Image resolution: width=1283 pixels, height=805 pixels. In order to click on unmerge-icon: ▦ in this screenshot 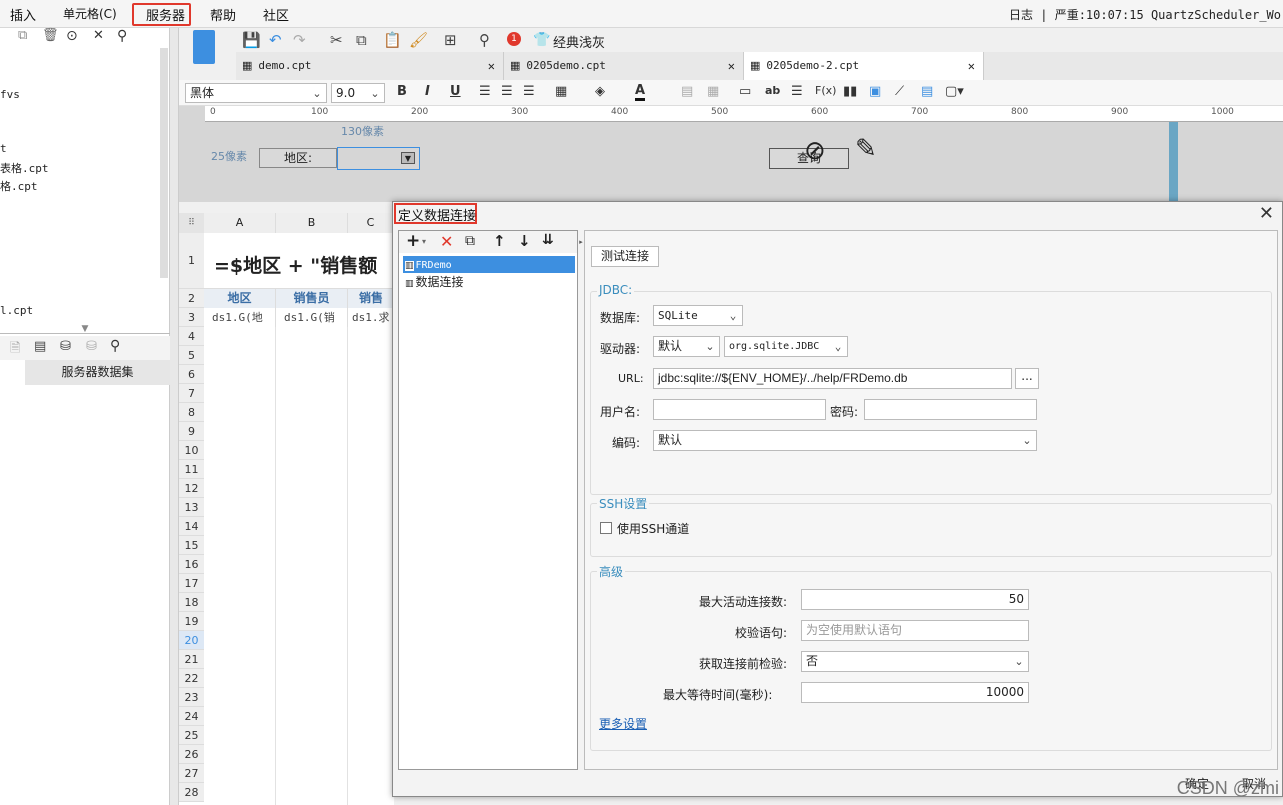, I will do `click(713, 91)`.